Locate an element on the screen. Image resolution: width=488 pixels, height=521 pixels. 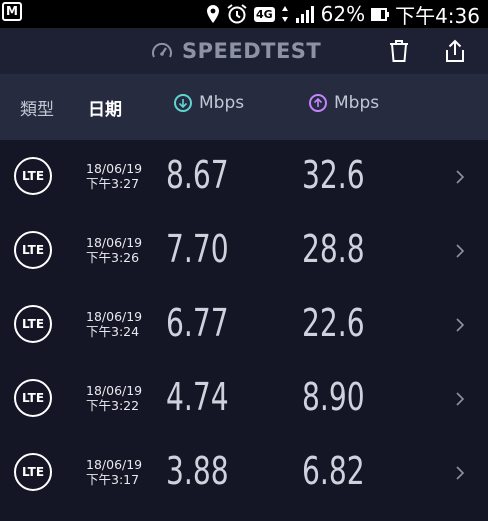
download-speed: 3.88 is located at coordinates (197, 471).